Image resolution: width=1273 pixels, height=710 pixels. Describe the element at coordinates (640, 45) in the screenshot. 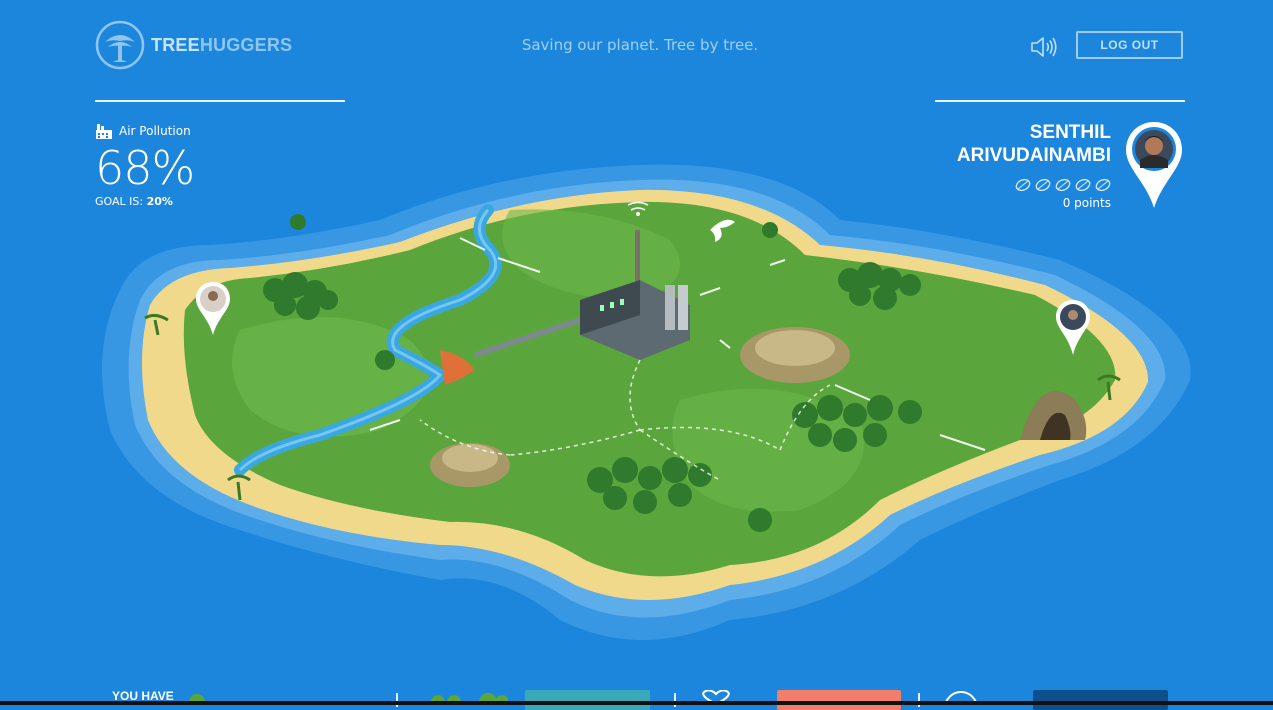

I see `tagline: Saving our planet. Tree by tree.` at that location.